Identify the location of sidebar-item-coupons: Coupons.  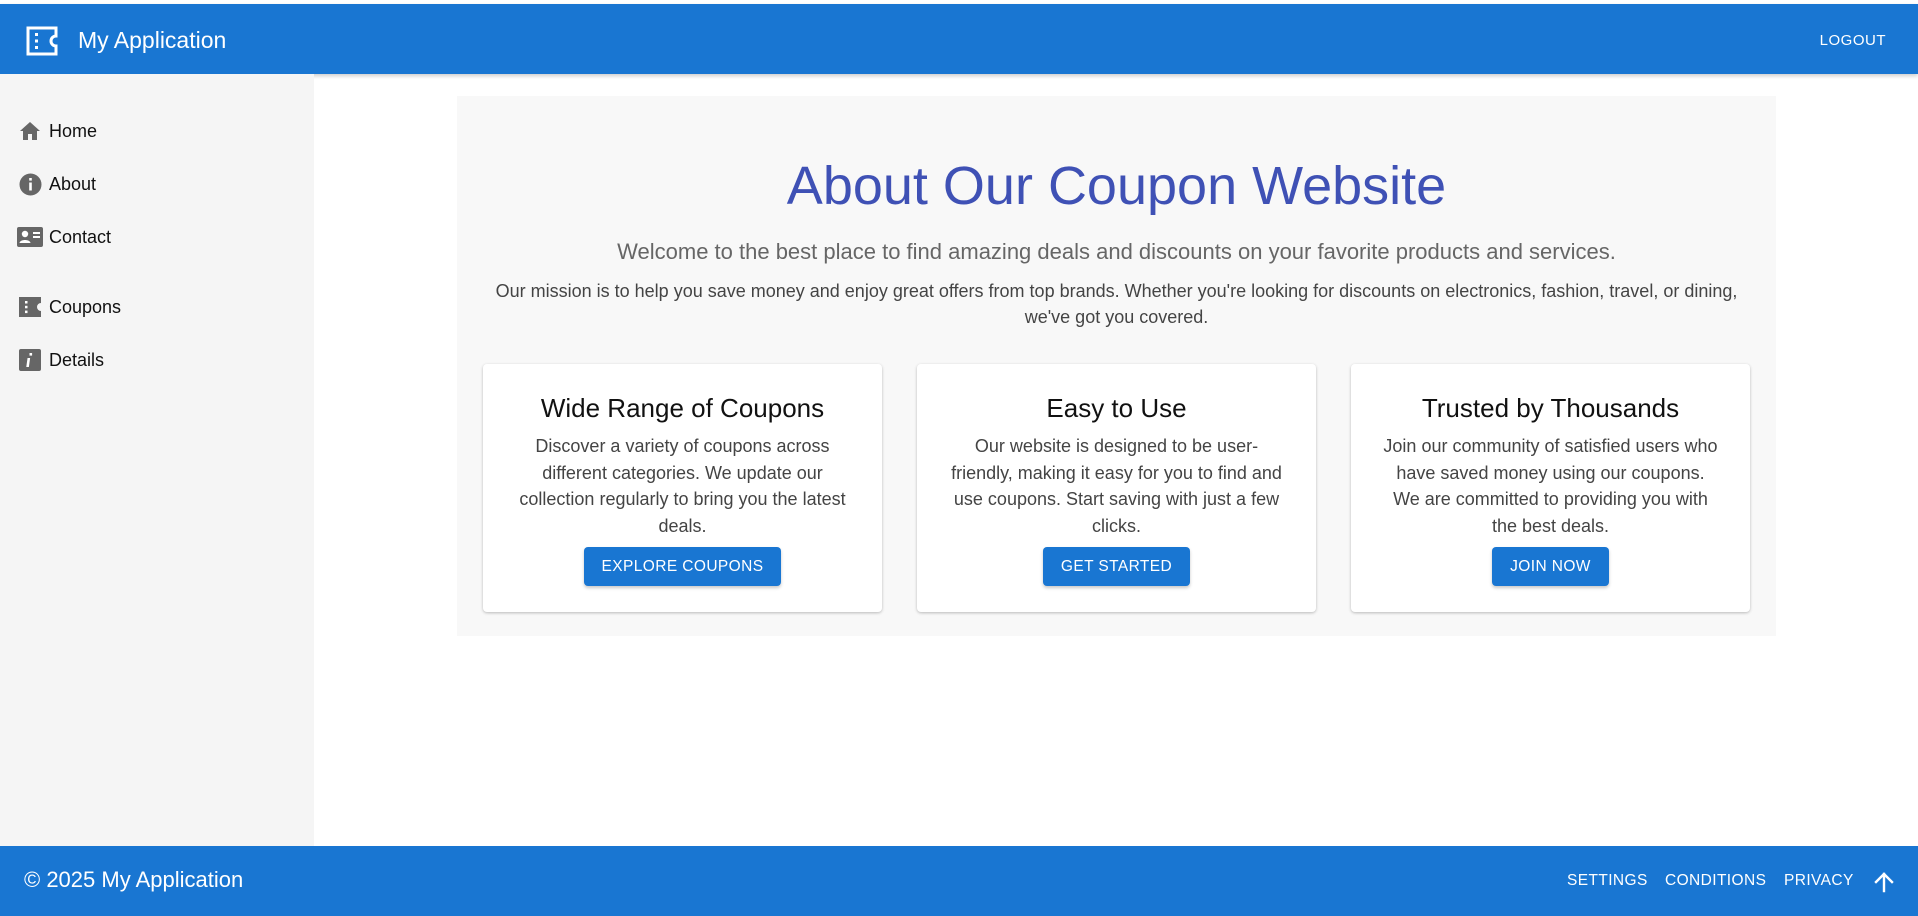
(157, 307).